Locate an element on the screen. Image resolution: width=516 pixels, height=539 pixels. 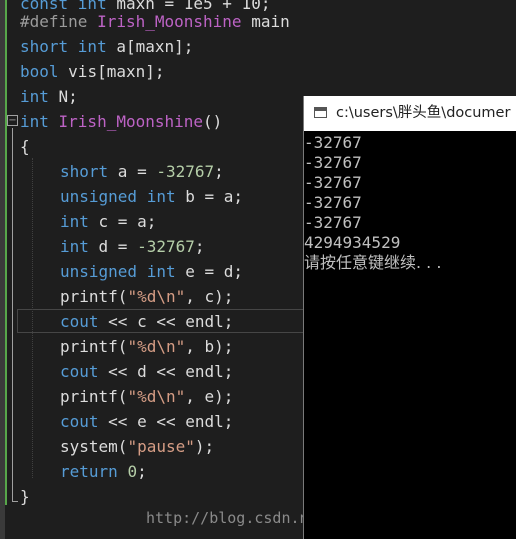
code-token: = is located at coordinates (142, 171).